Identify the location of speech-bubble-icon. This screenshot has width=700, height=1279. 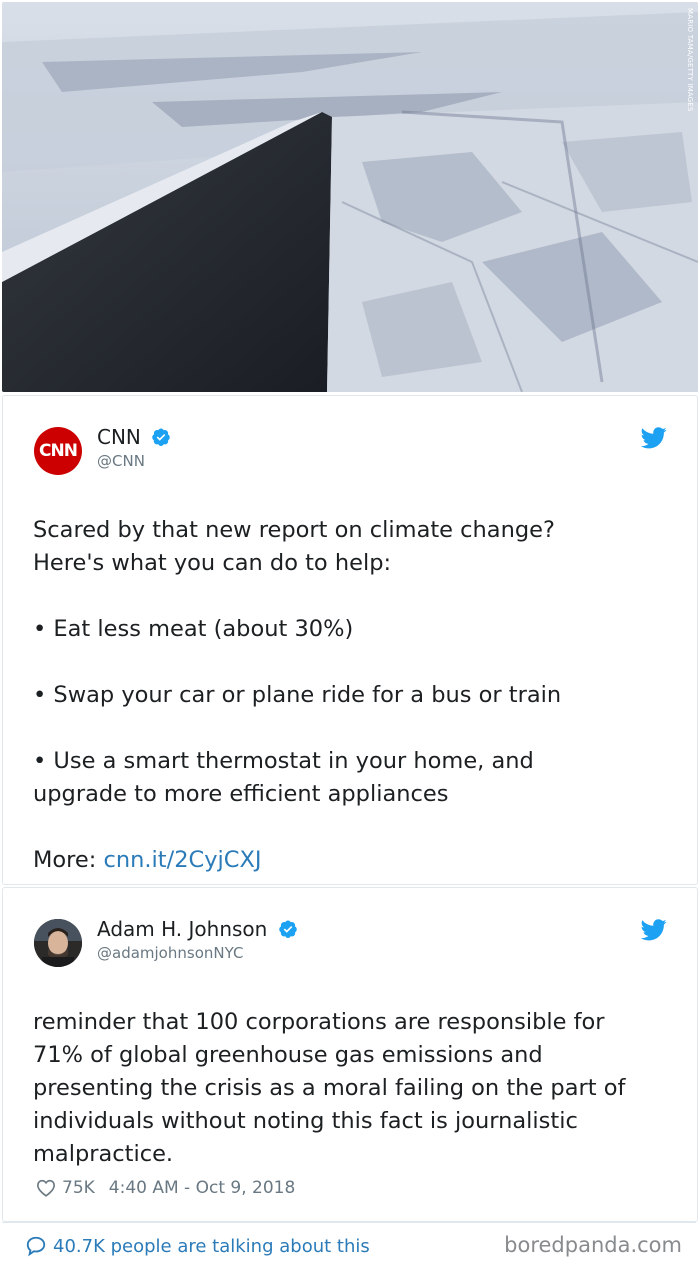
(36, 1246).